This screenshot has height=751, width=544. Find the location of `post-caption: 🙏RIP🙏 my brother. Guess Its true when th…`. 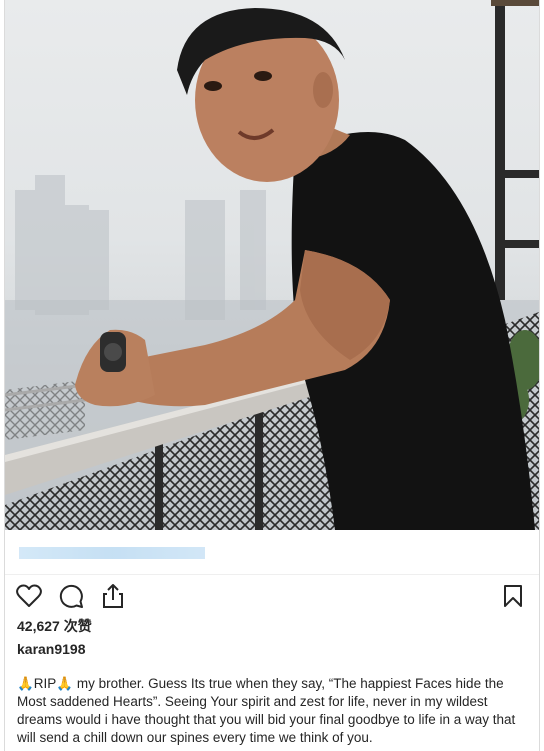

post-caption: 🙏RIP🙏 my brother. Guess Its true when th… is located at coordinates (273, 711).